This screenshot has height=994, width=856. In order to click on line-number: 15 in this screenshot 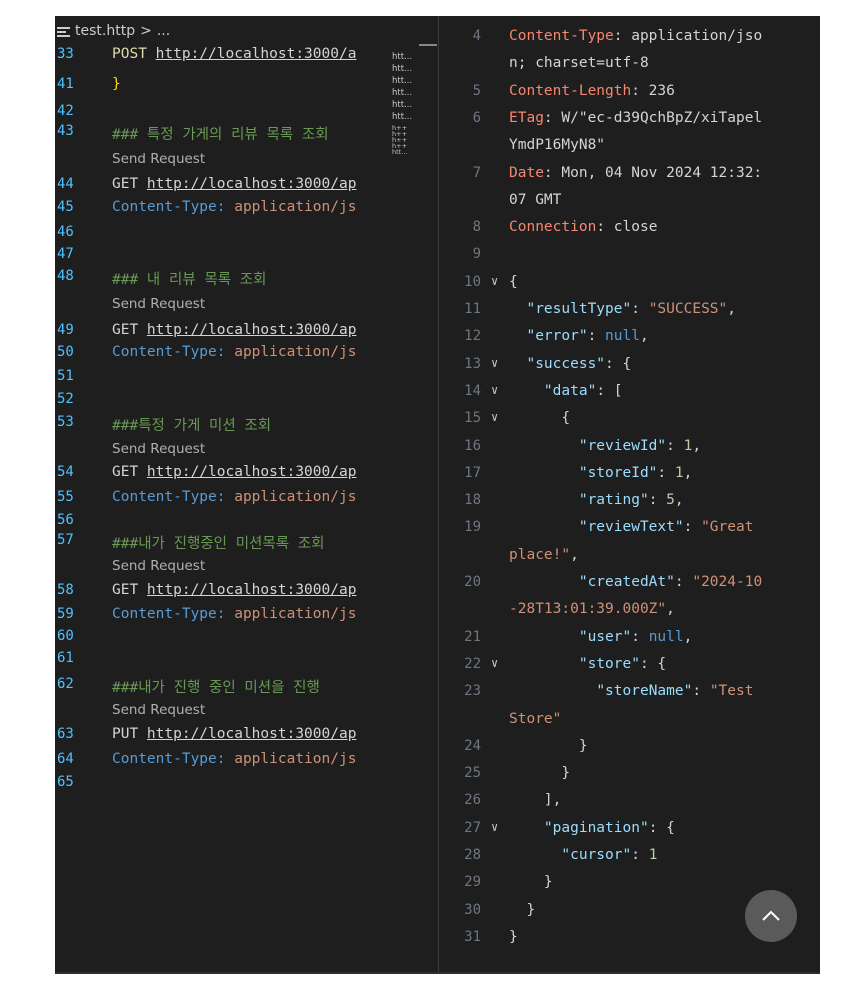, I will do `click(472, 418)`.